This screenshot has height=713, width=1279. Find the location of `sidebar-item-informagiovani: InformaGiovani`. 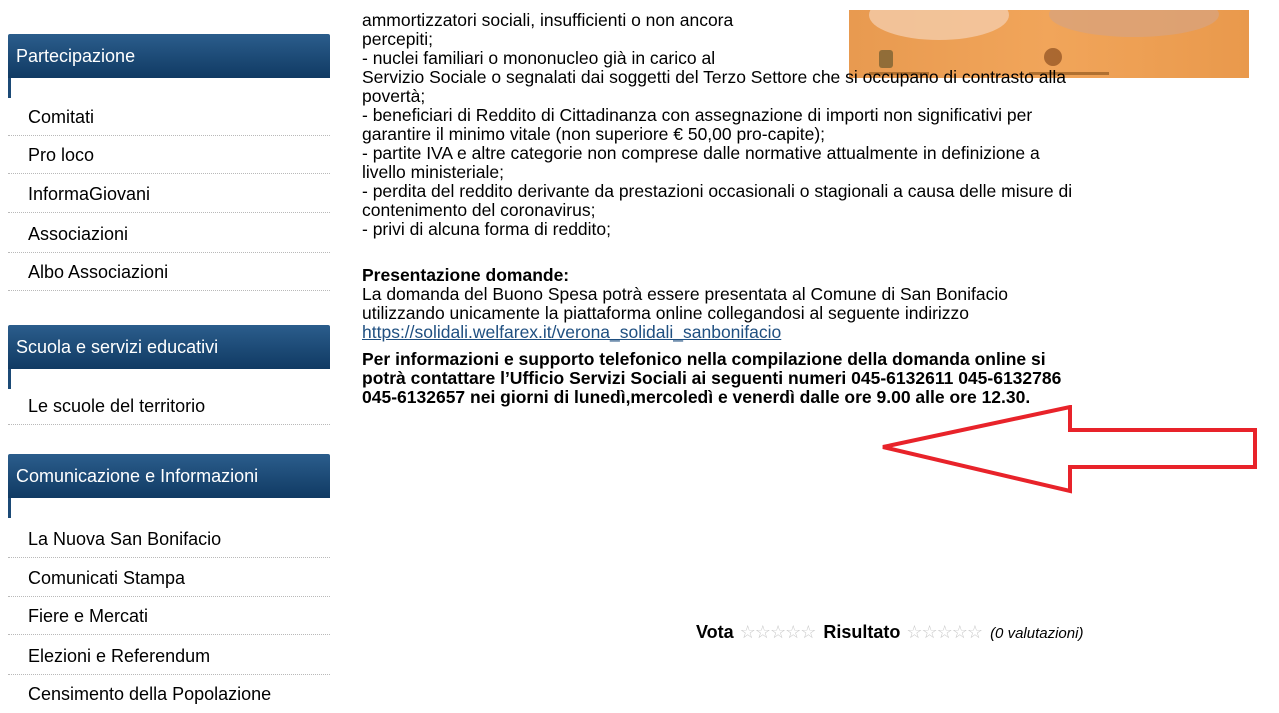

sidebar-item-informagiovani: InformaGiovani is located at coordinates (169, 194).